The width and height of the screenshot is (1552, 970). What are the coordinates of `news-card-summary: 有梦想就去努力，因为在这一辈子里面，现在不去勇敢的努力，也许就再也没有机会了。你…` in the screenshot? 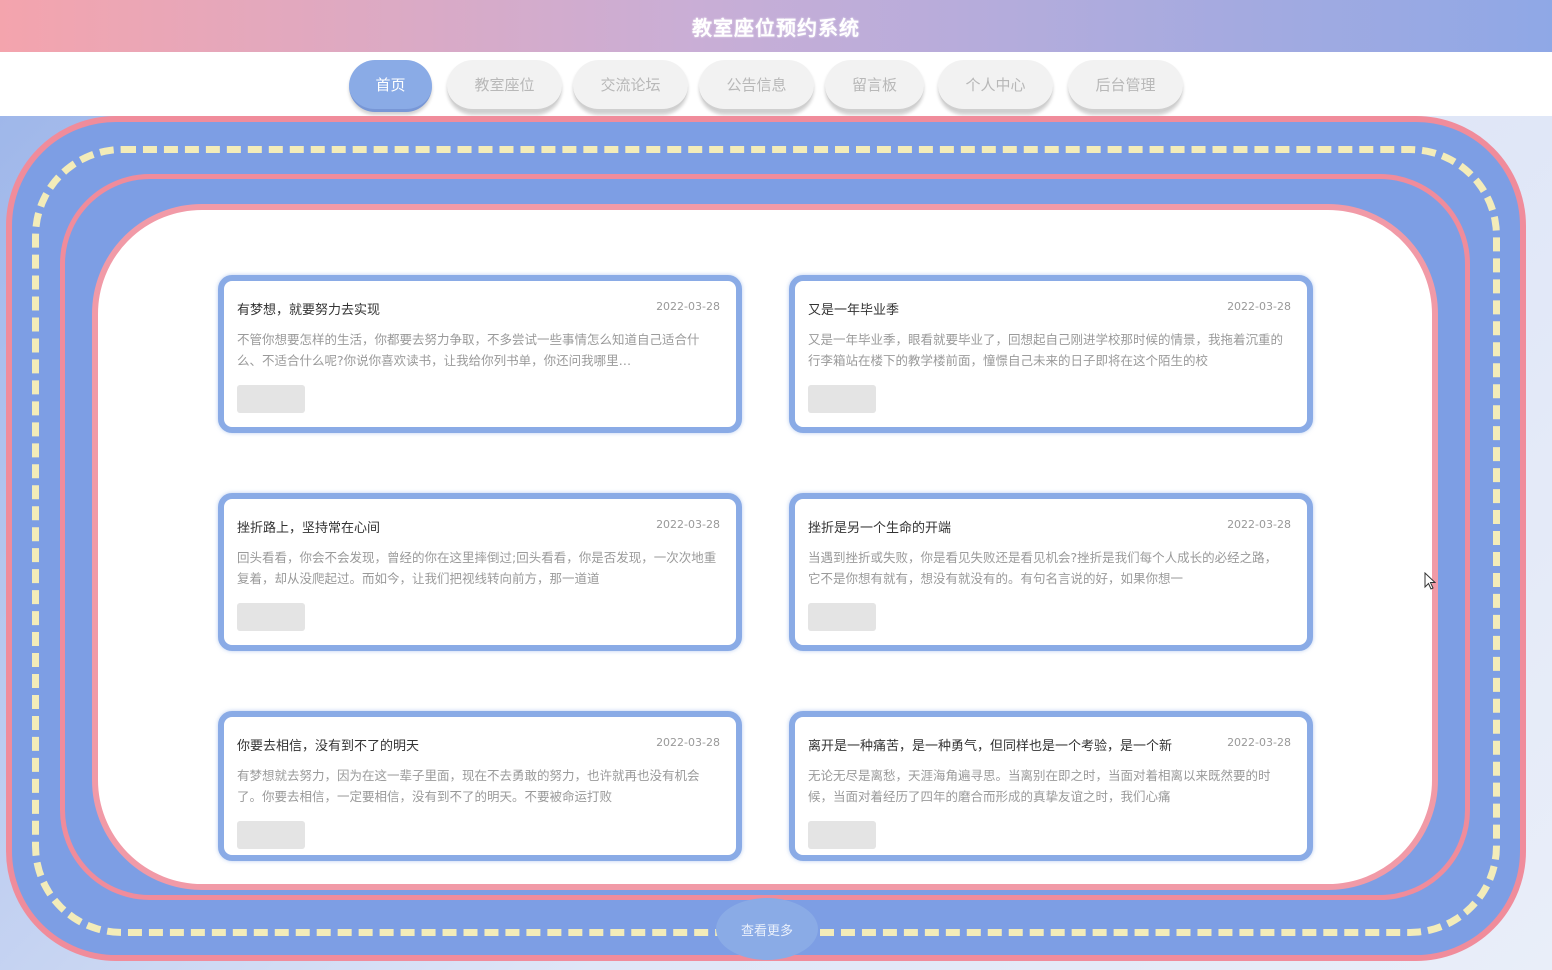 It's located at (468, 786).